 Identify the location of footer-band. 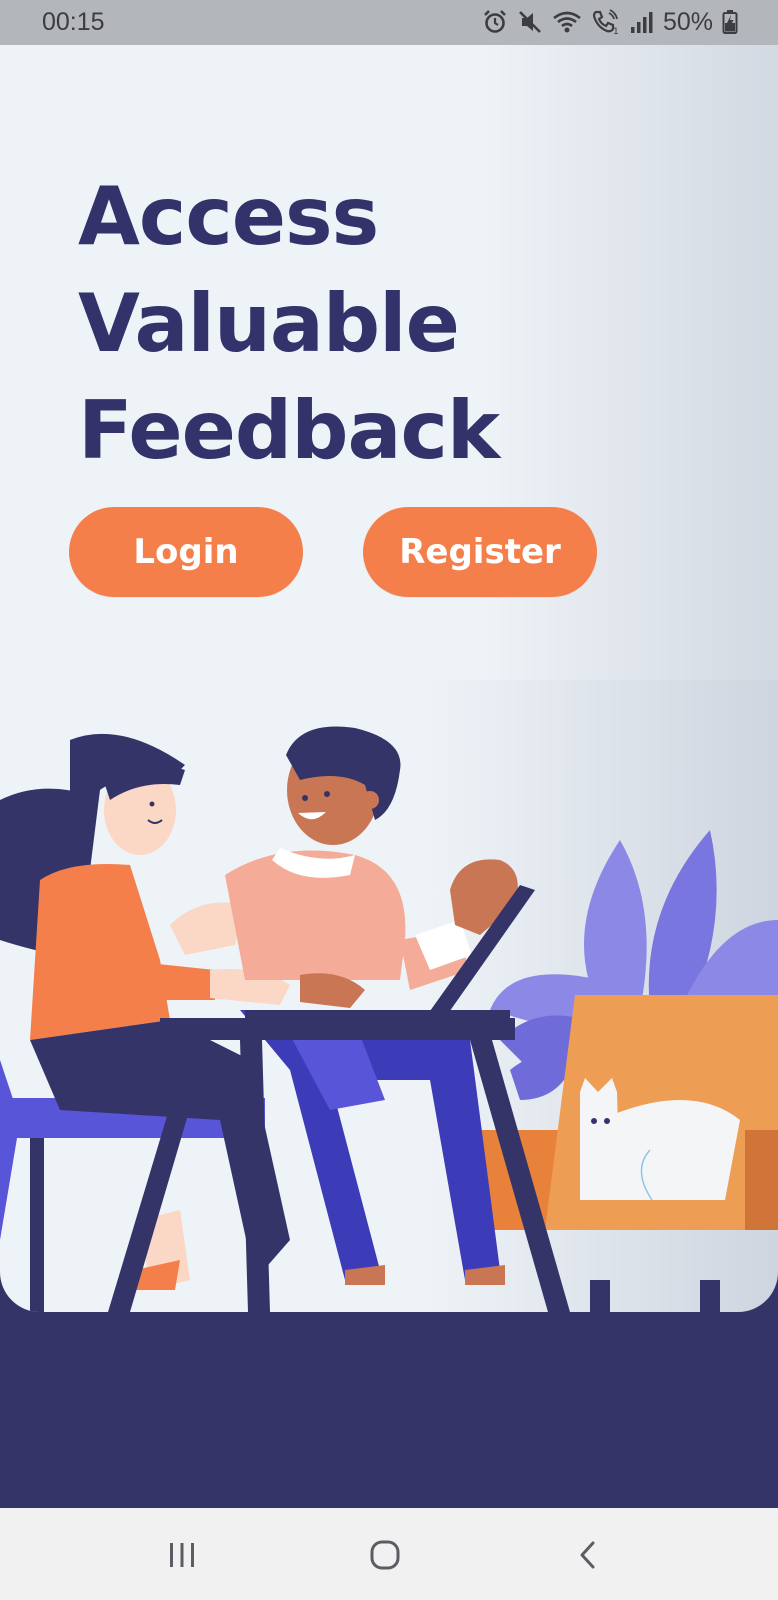
(389, 1410).